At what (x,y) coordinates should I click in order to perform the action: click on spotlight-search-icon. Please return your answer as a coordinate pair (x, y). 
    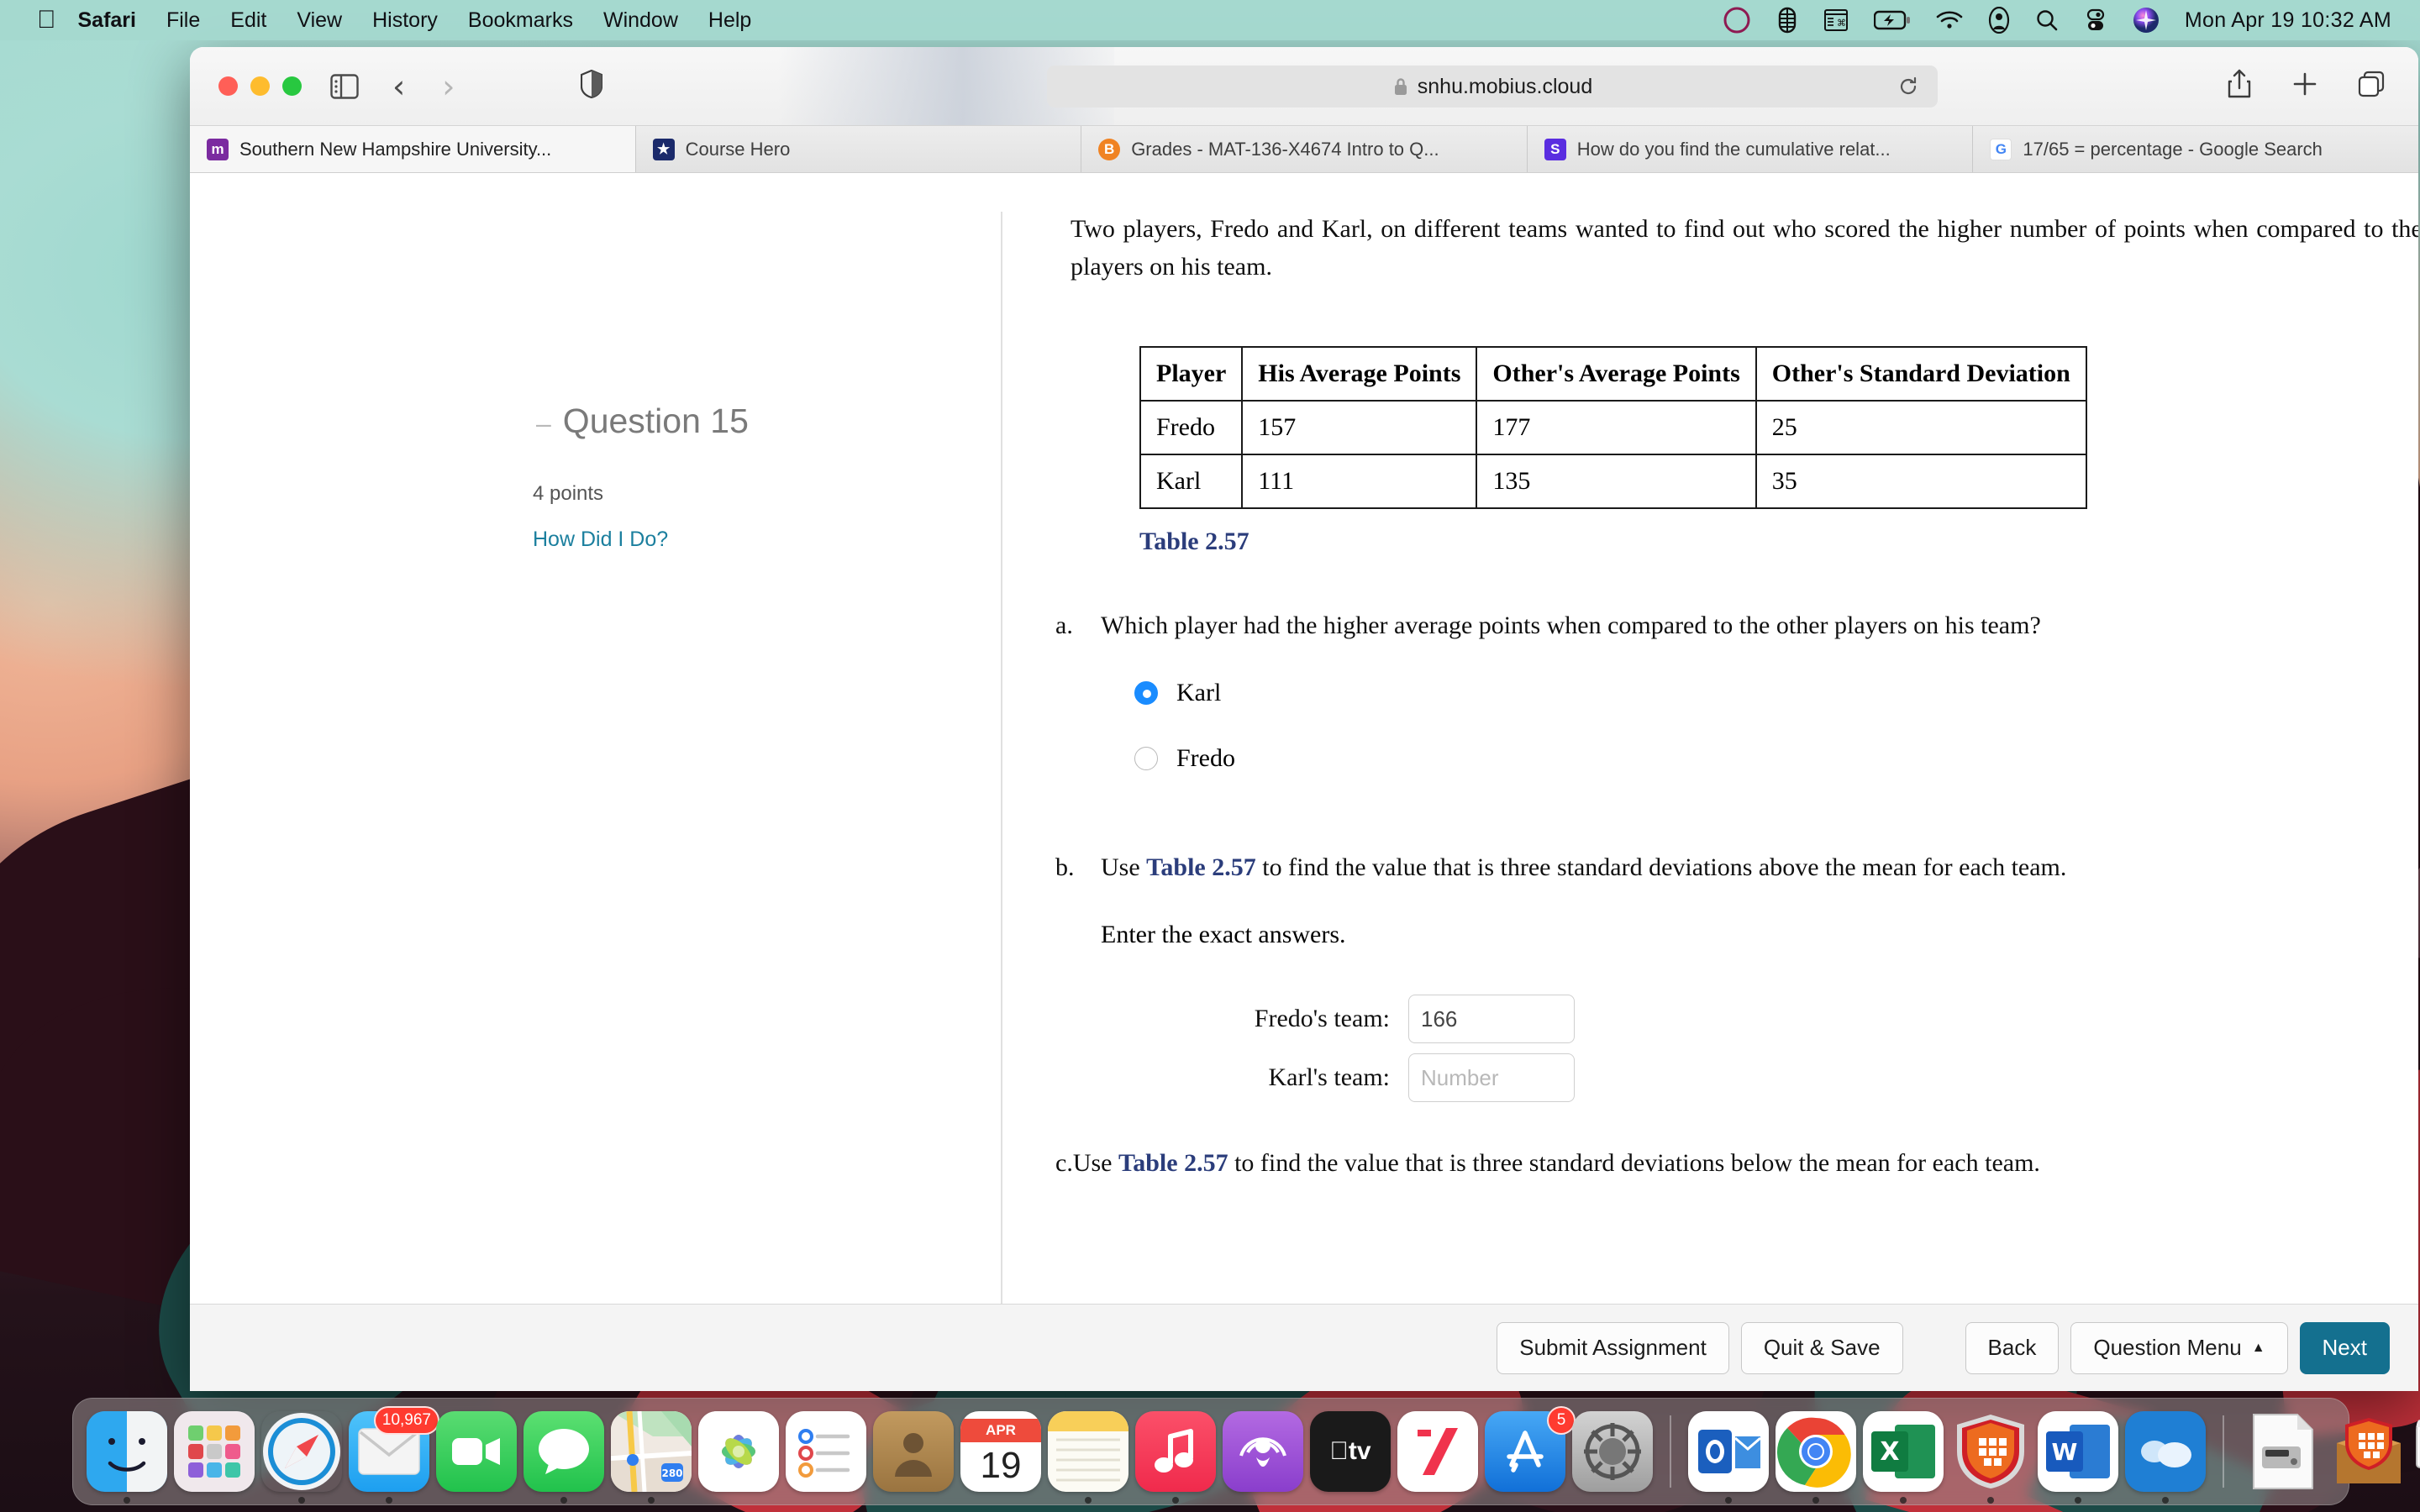
    Looking at the image, I should click on (2047, 20).